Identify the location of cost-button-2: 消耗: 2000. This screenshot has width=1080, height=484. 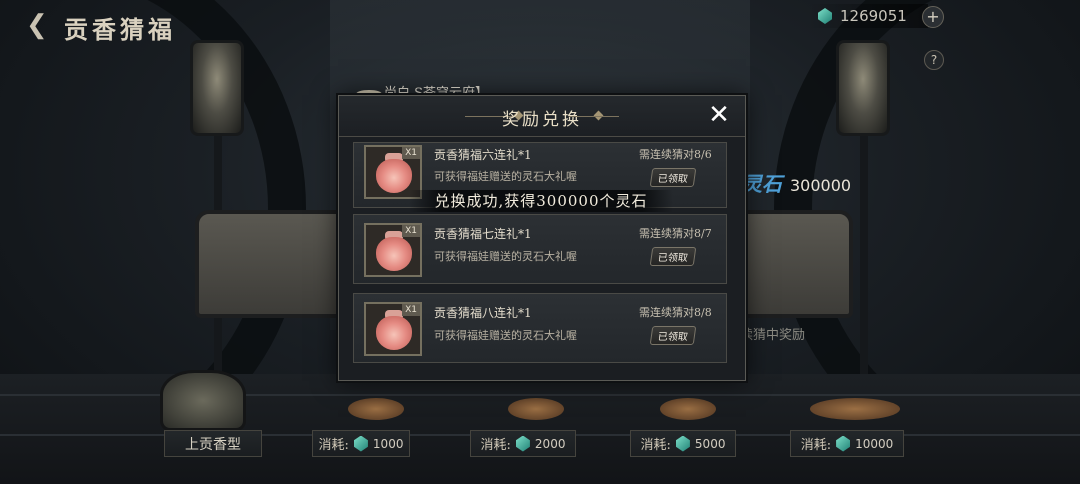
(523, 443).